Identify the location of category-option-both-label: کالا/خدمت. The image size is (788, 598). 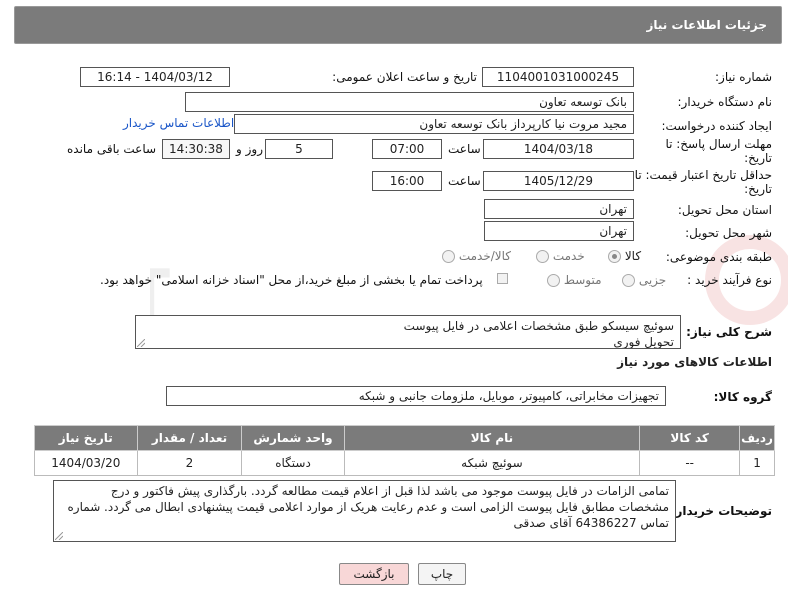
(485, 256).